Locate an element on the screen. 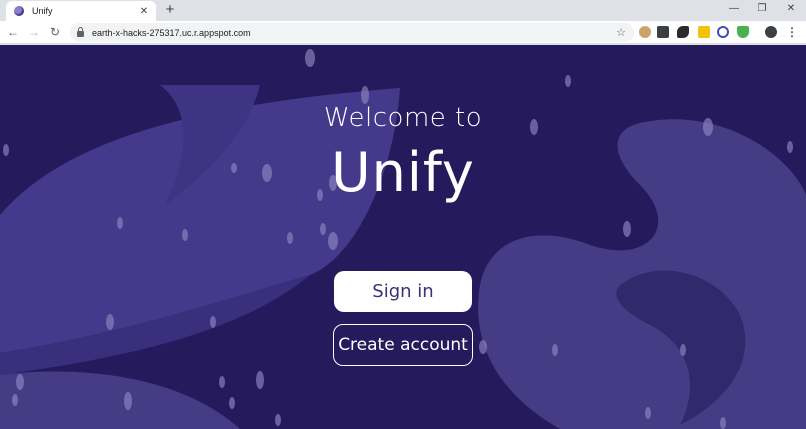 This screenshot has width=806, height=429. pocket-icon is located at coordinates (663, 32).